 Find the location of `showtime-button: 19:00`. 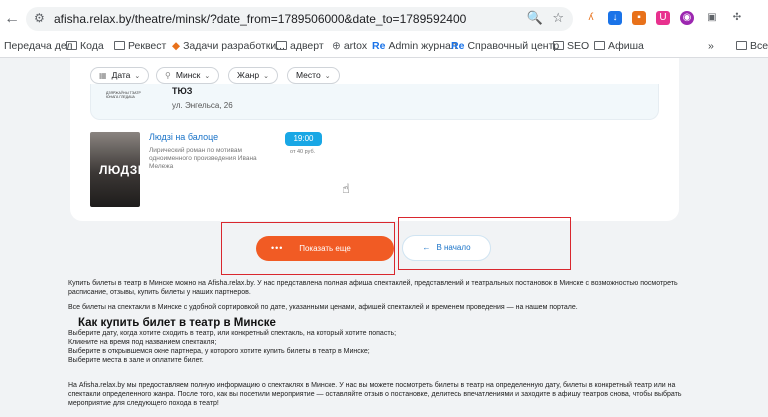

showtime-button: 19:00 is located at coordinates (303, 139).